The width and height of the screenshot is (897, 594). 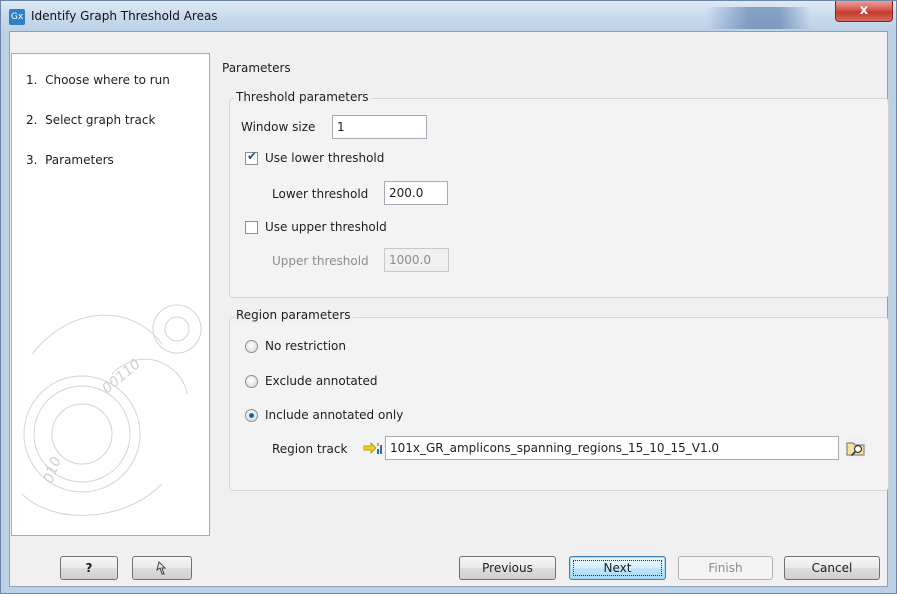 I want to click on upper-threshold-label: Upper threshold, so click(x=320, y=261).